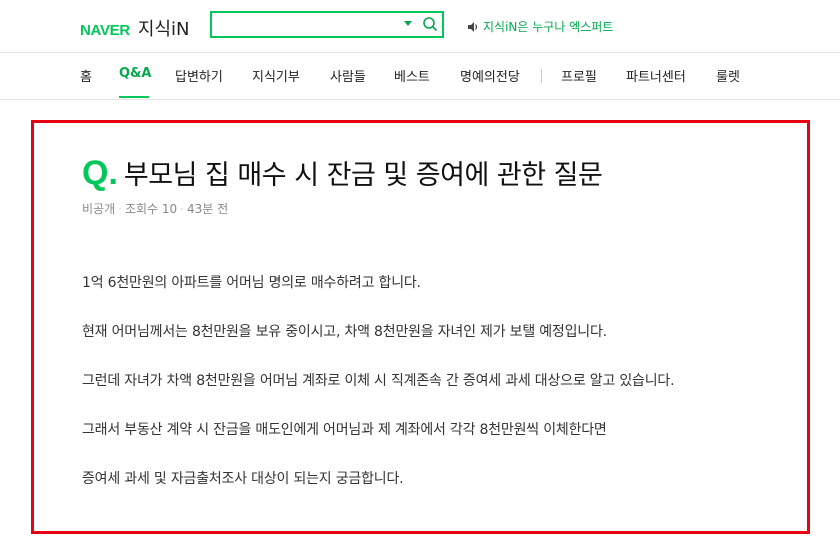 Image resolution: width=840 pixels, height=560 pixels. What do you see at coordinates (99, 209) in the screenshot?
I see `author: 비공개` at bounding box center [99, 209].